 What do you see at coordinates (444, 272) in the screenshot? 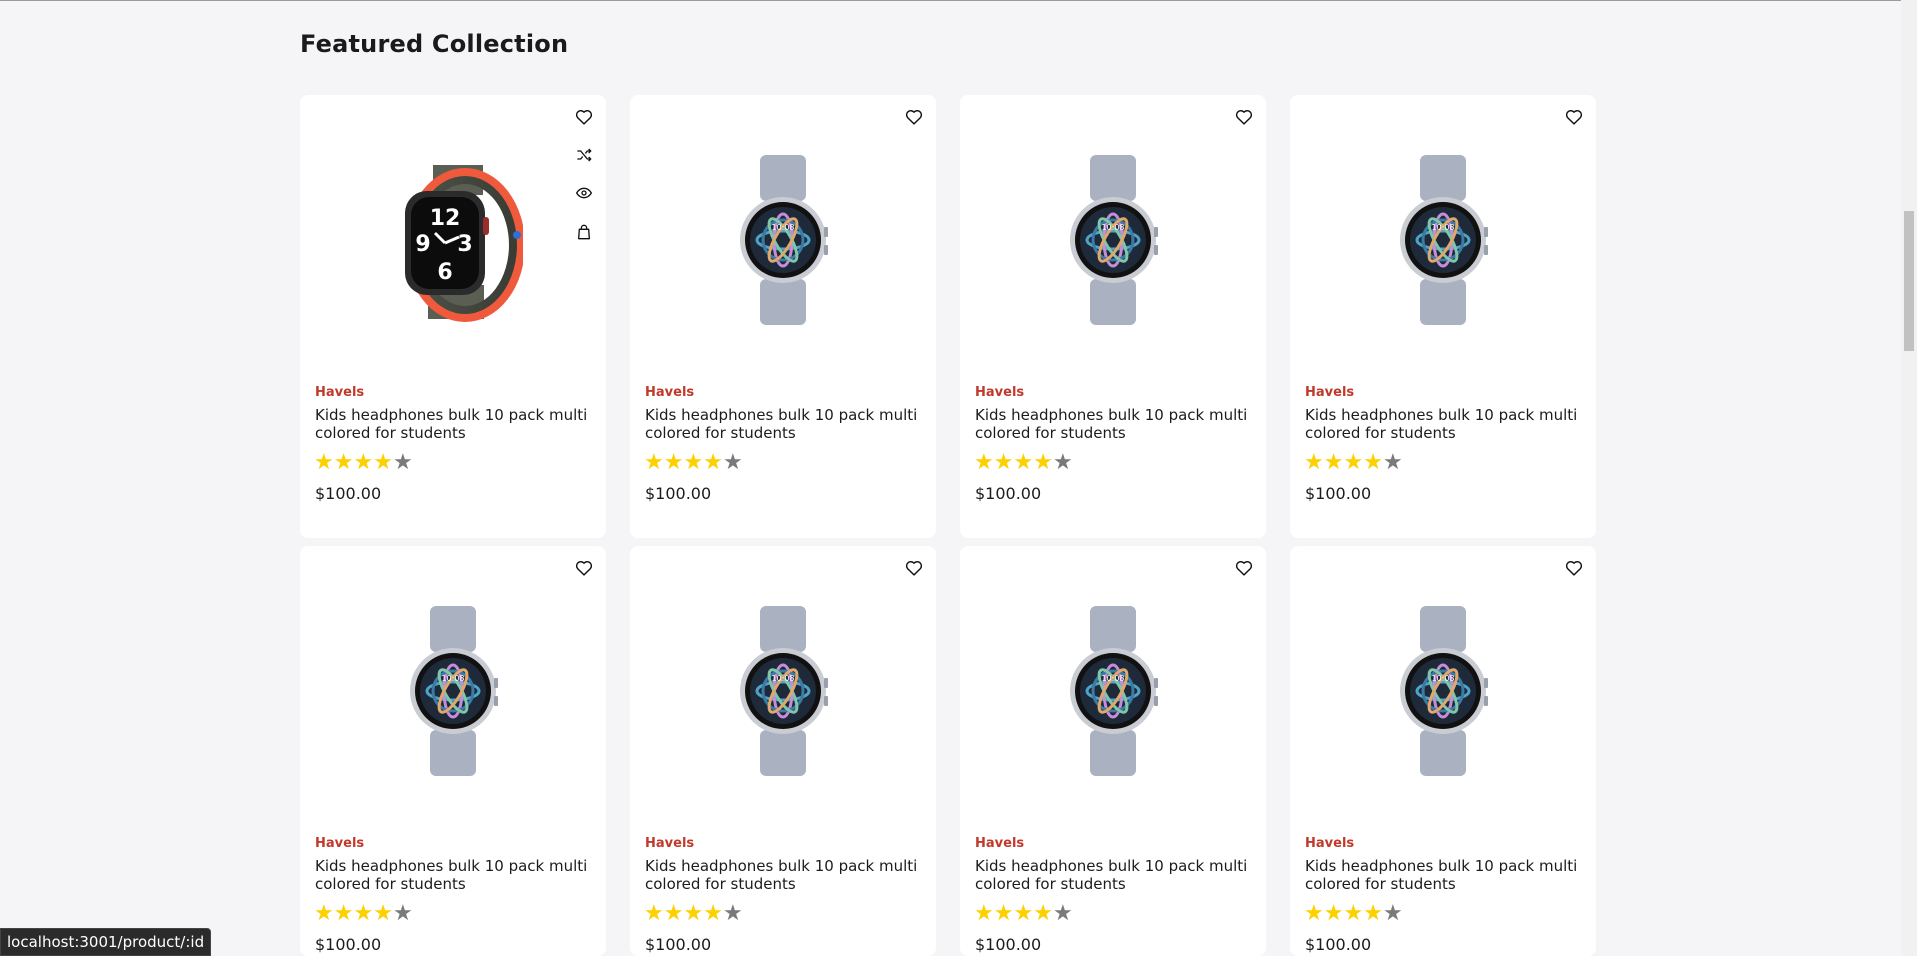
I see `svg-text: 6` at bounding box center [444, 272].